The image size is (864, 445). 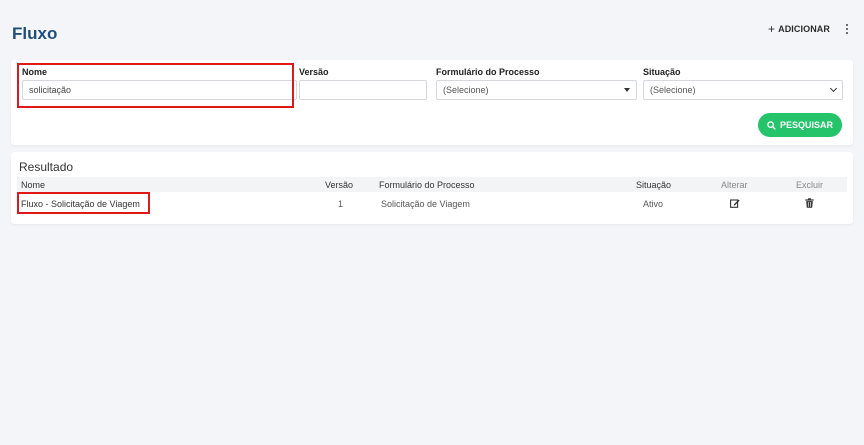 What do you see at coordinates (847, 29) in the screenshot?
I see `kebab-menu-icon` at bounding box center [847, 29].